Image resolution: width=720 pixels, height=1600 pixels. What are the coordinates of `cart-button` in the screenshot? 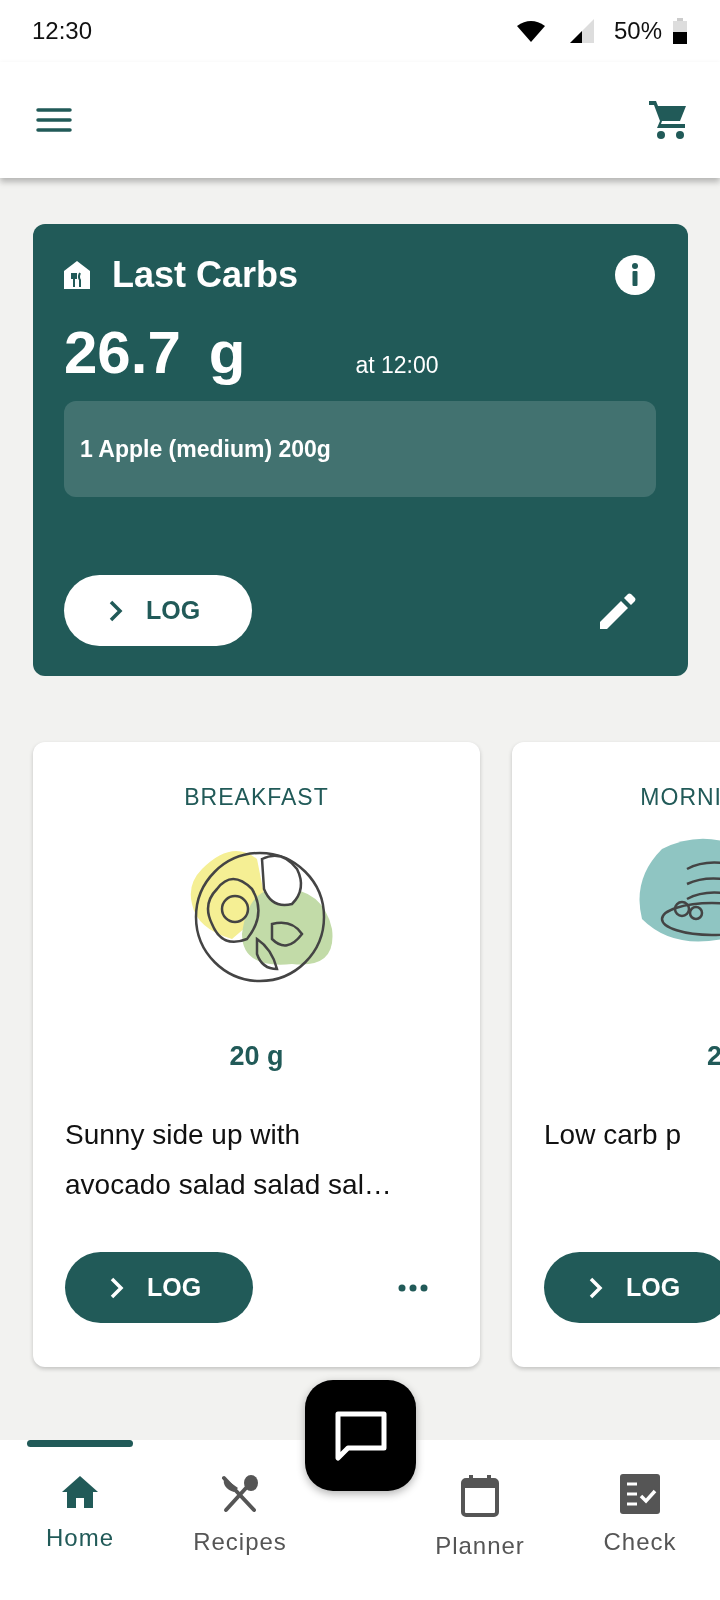 It's located at (668, 120).